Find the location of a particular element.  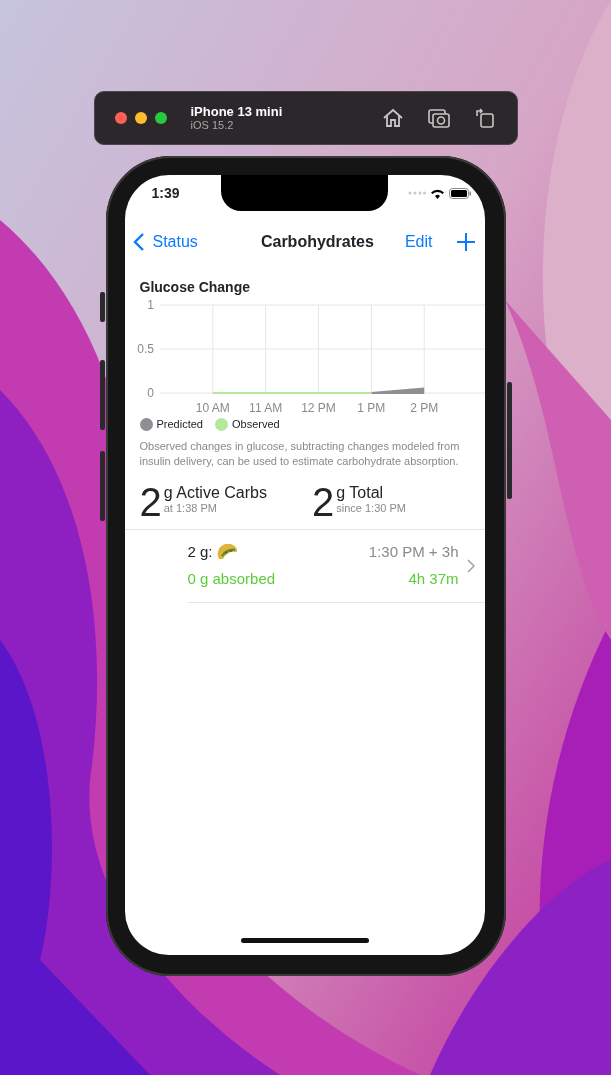

plus-icon is located at coordinates (465, 242).